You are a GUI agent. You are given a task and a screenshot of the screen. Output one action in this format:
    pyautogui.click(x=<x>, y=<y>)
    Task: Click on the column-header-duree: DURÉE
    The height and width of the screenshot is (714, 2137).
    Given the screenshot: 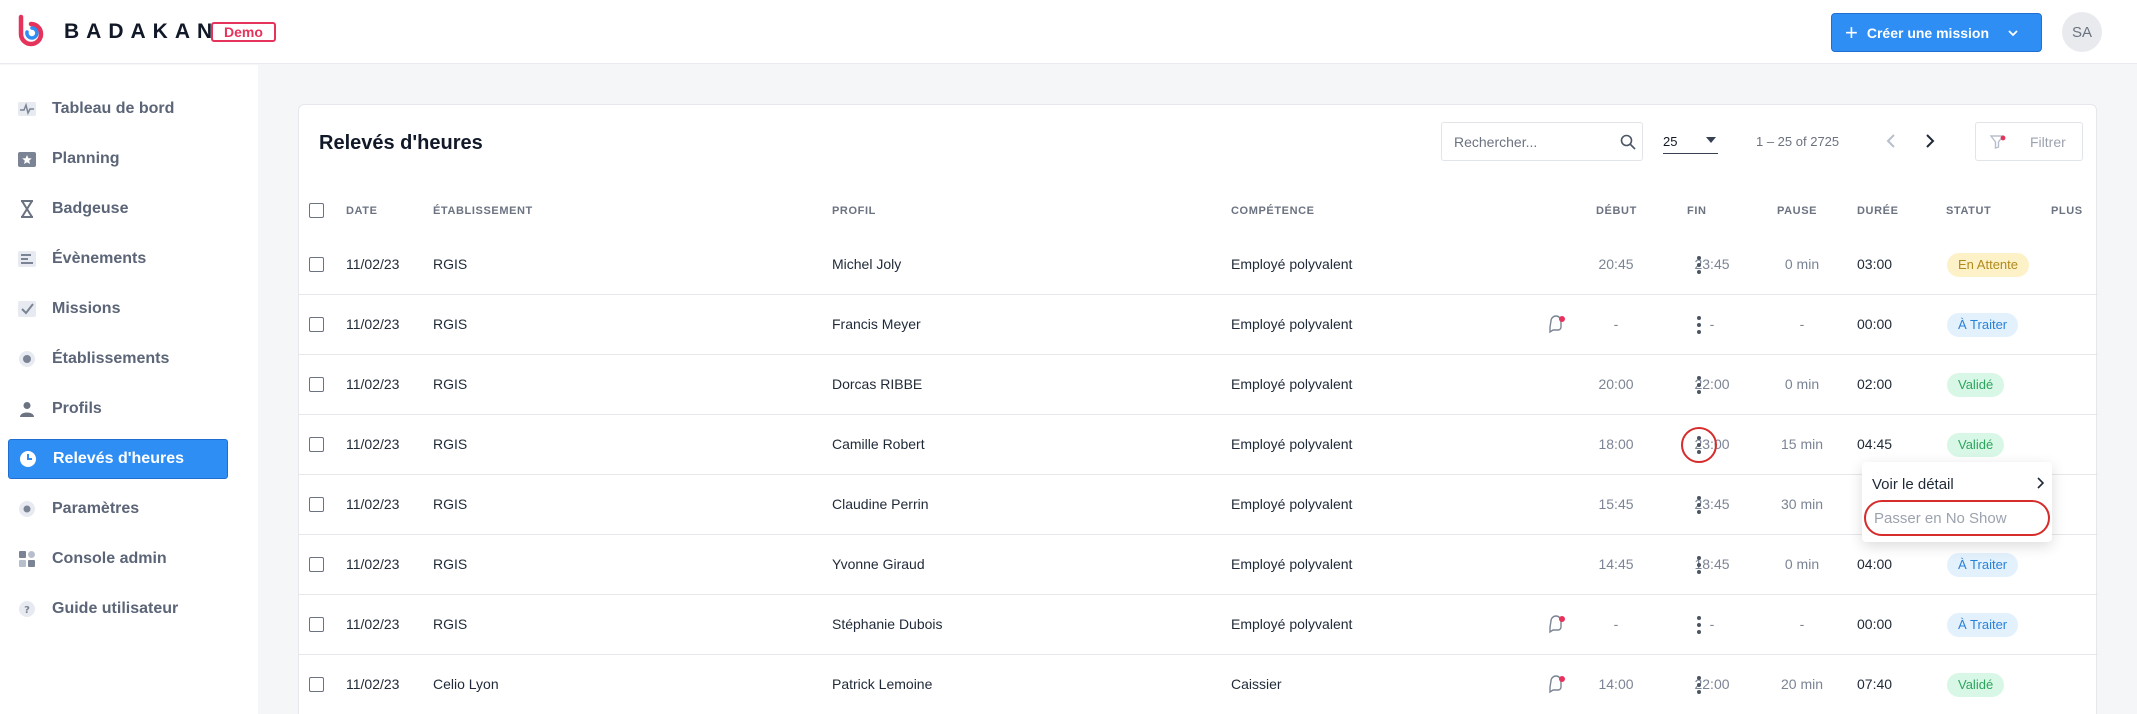 What is the action you would take?
    pyautogui.click(x=1878, y=211)
    